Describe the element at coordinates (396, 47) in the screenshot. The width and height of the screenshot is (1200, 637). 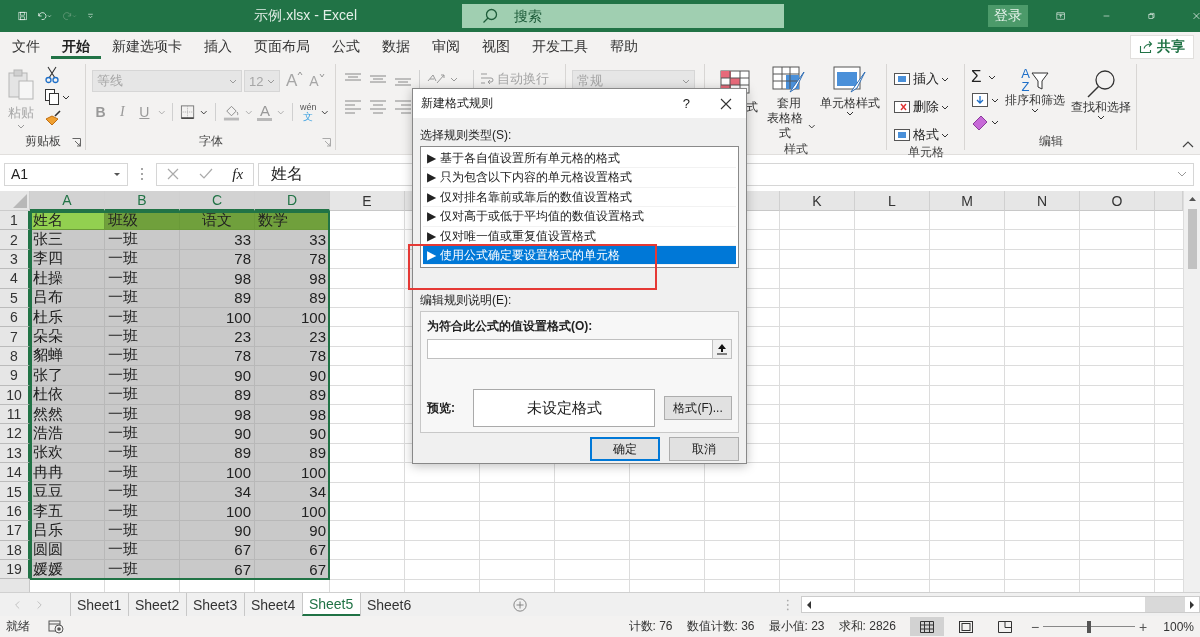
I see `ribbon-tab: 数据` at that location.